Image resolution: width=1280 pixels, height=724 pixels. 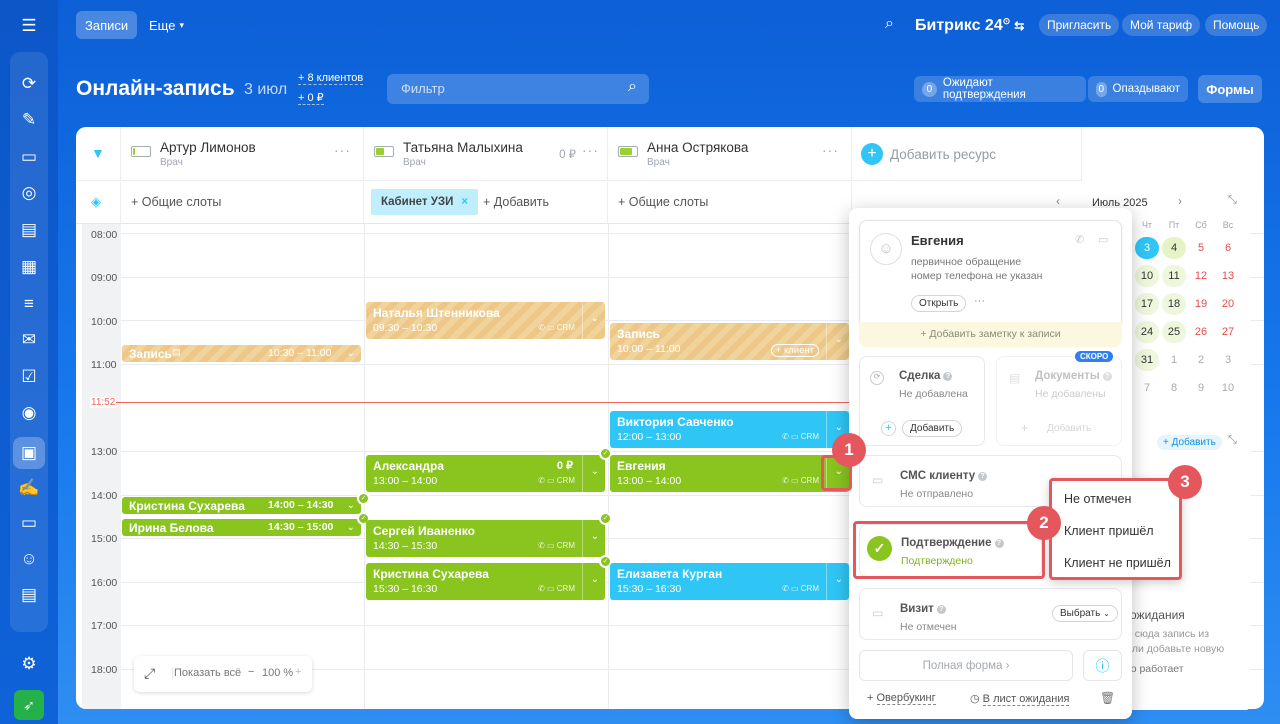 What do you see at coordinates (1228, 248) in the screenshot?
I see `calendar-day: 6` at bounding box center [1228, 248].